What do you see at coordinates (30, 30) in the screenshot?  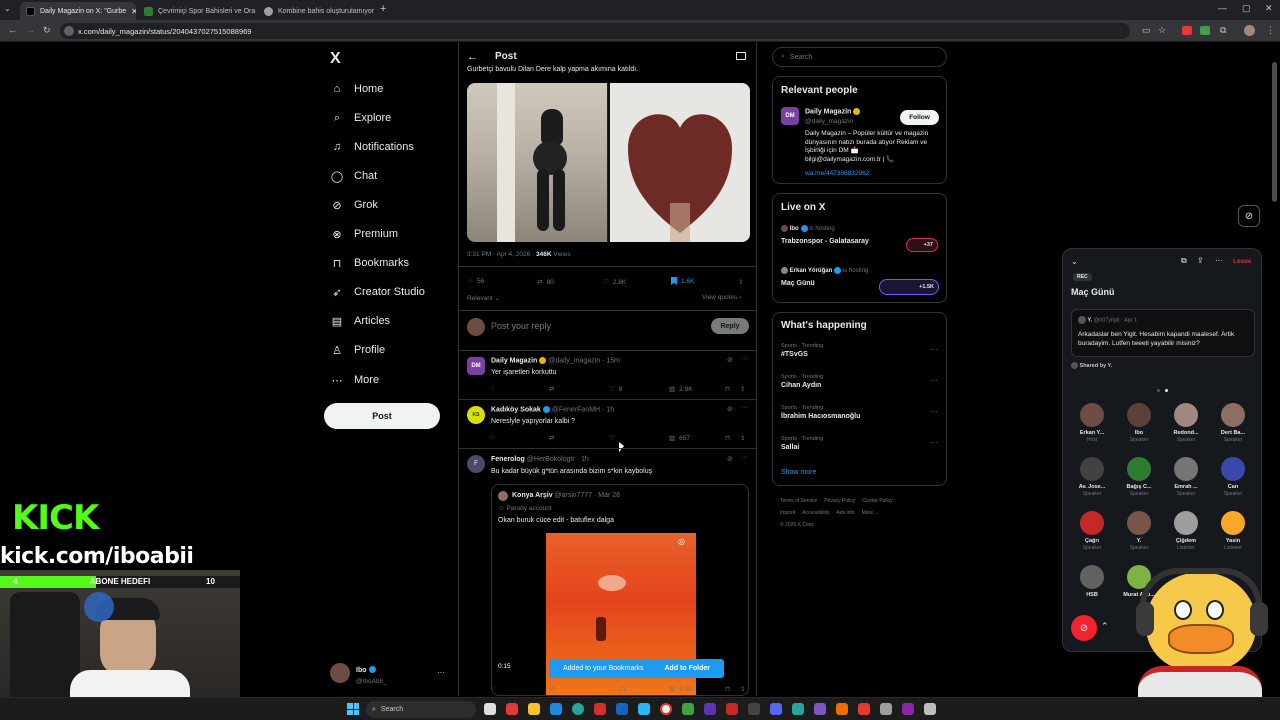 I see `forward-icon: →` at bounding box center [30, 30].